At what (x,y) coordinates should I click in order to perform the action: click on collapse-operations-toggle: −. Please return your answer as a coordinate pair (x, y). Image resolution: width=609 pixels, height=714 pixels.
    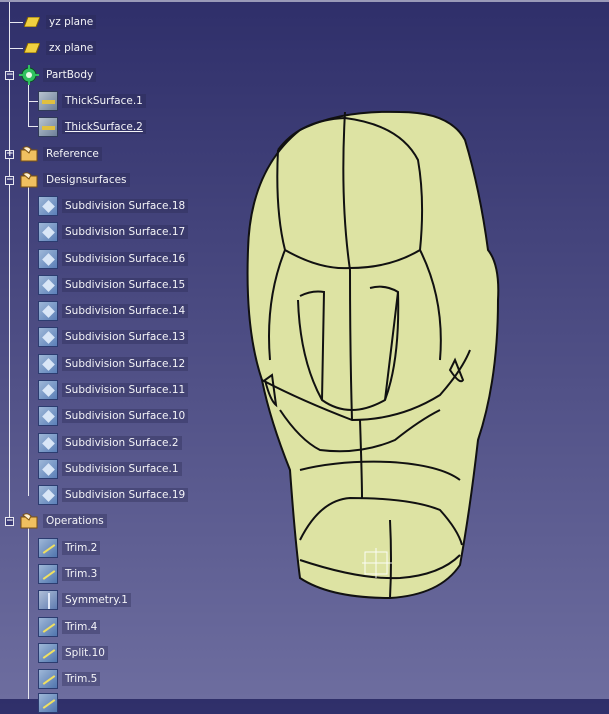
    Looking at the image, I should click on (9, 521).